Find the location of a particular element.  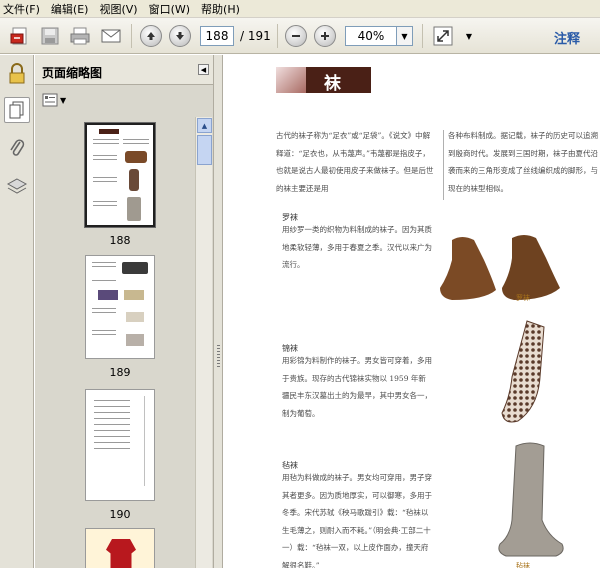

zhanwa-image is located at coordinates (531, 499).